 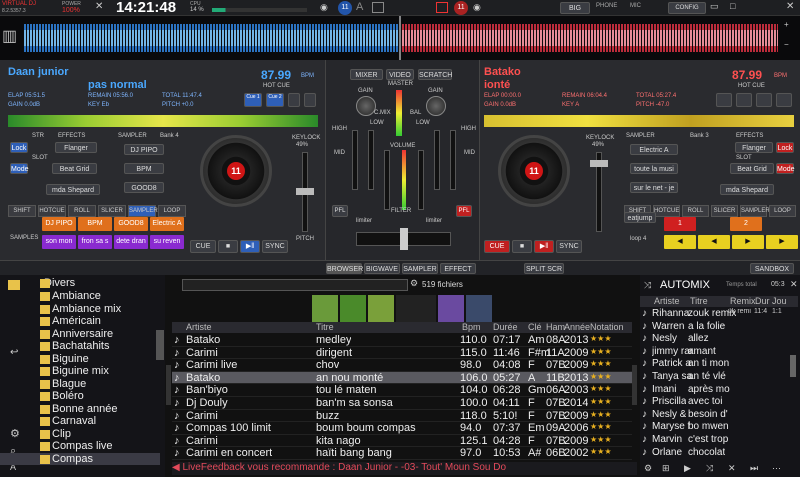 What do you see at coordinates (755, 211) in the screenshot?
I see `tab-sampler-right: SAMPLER` at bounding box center [755, 211].